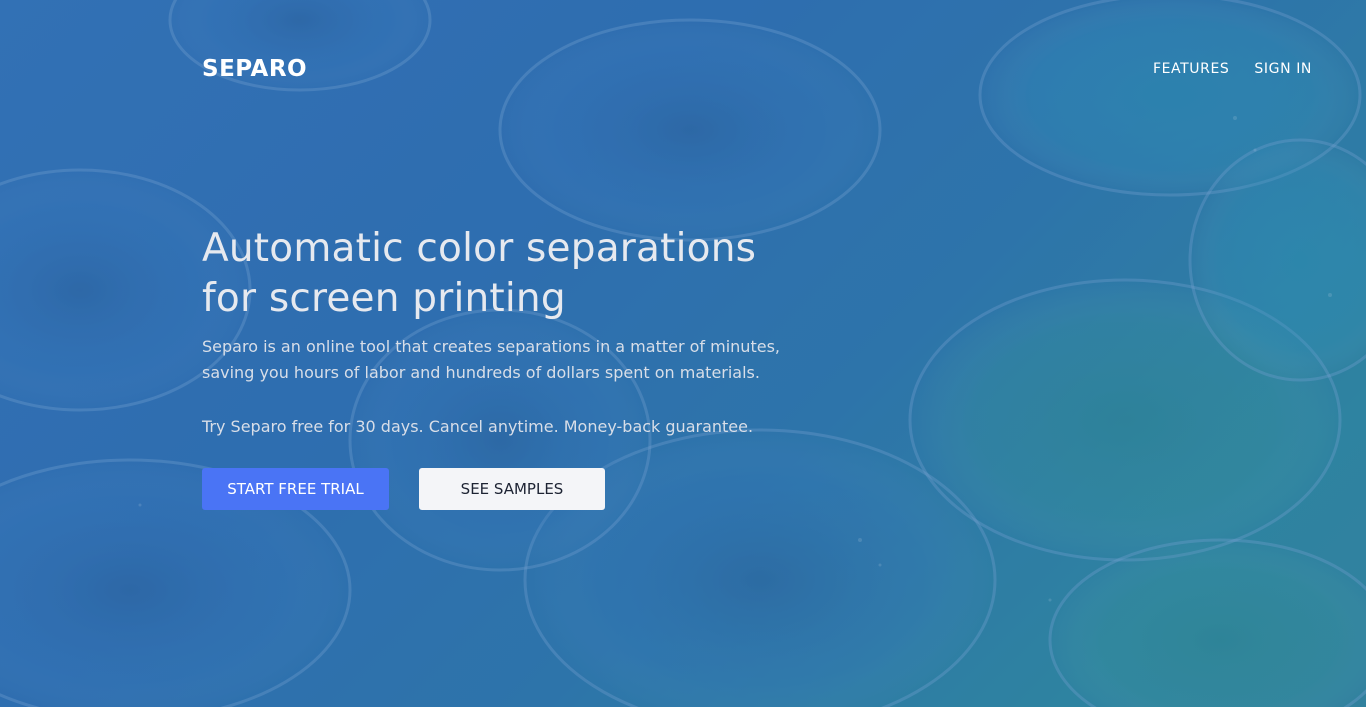  What do you see at coordinates (1283, 69) in the screenshot?
I see `nav-sign-in-link: SIGN IN` at bounding box center [1283, 69].